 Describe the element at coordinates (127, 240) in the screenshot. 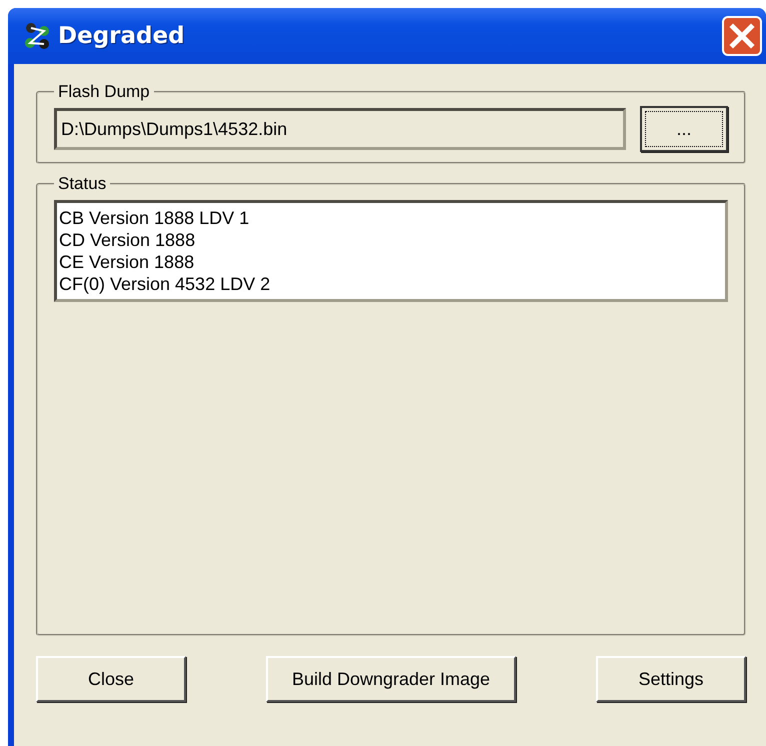

I see `status-line: CD Version 1888` at that location.